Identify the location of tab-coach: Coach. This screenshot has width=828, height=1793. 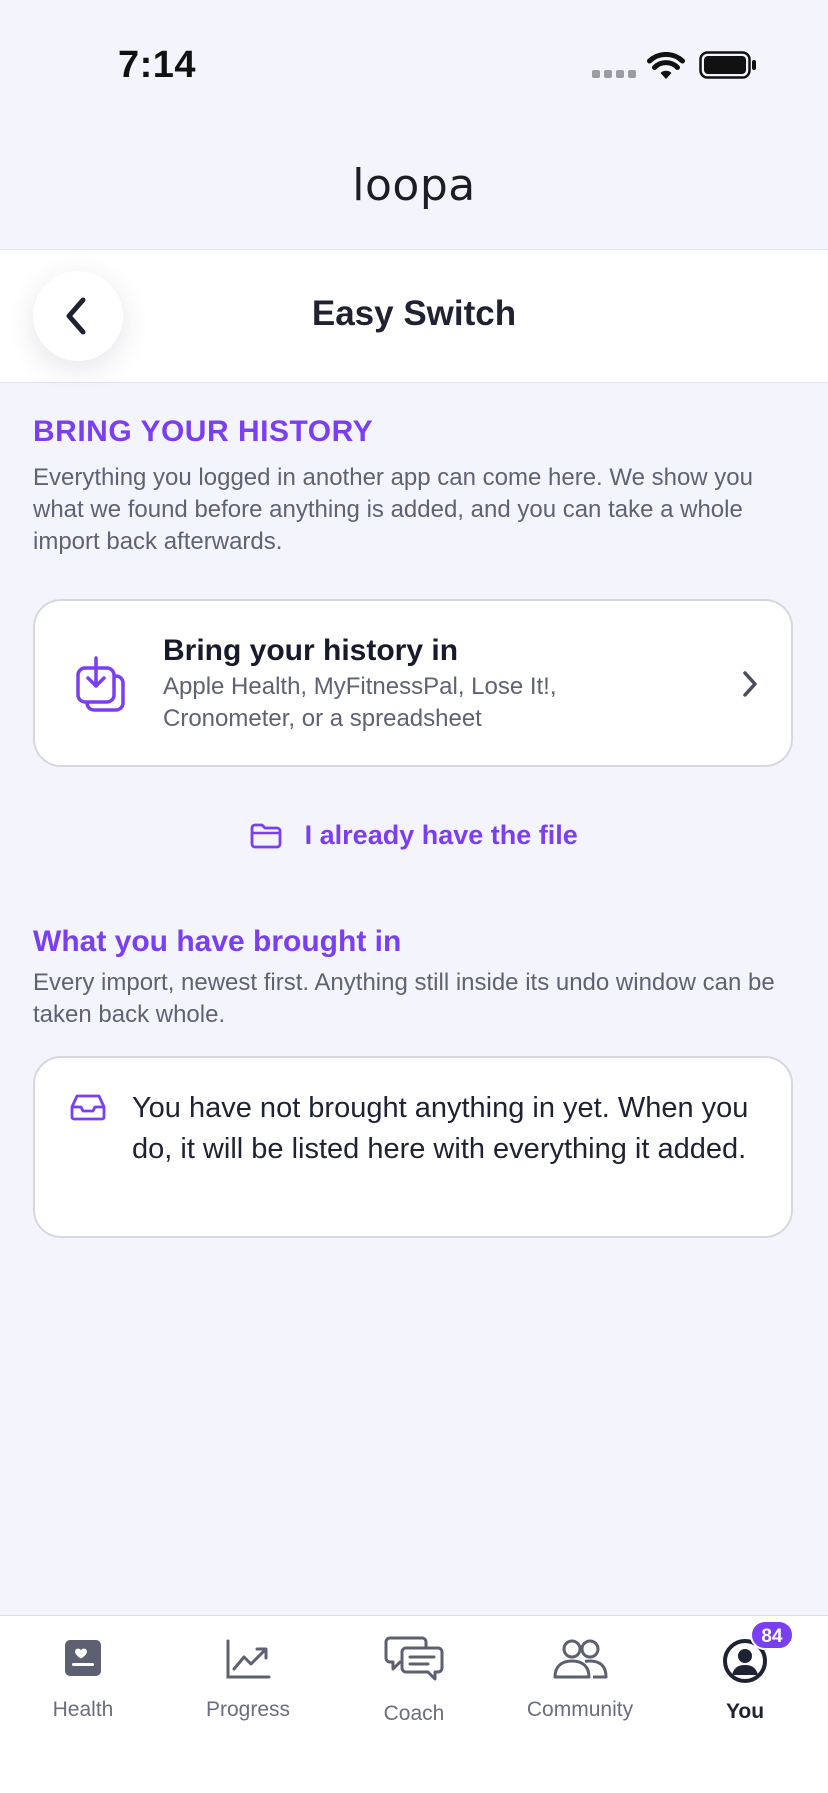
(414, 1676).